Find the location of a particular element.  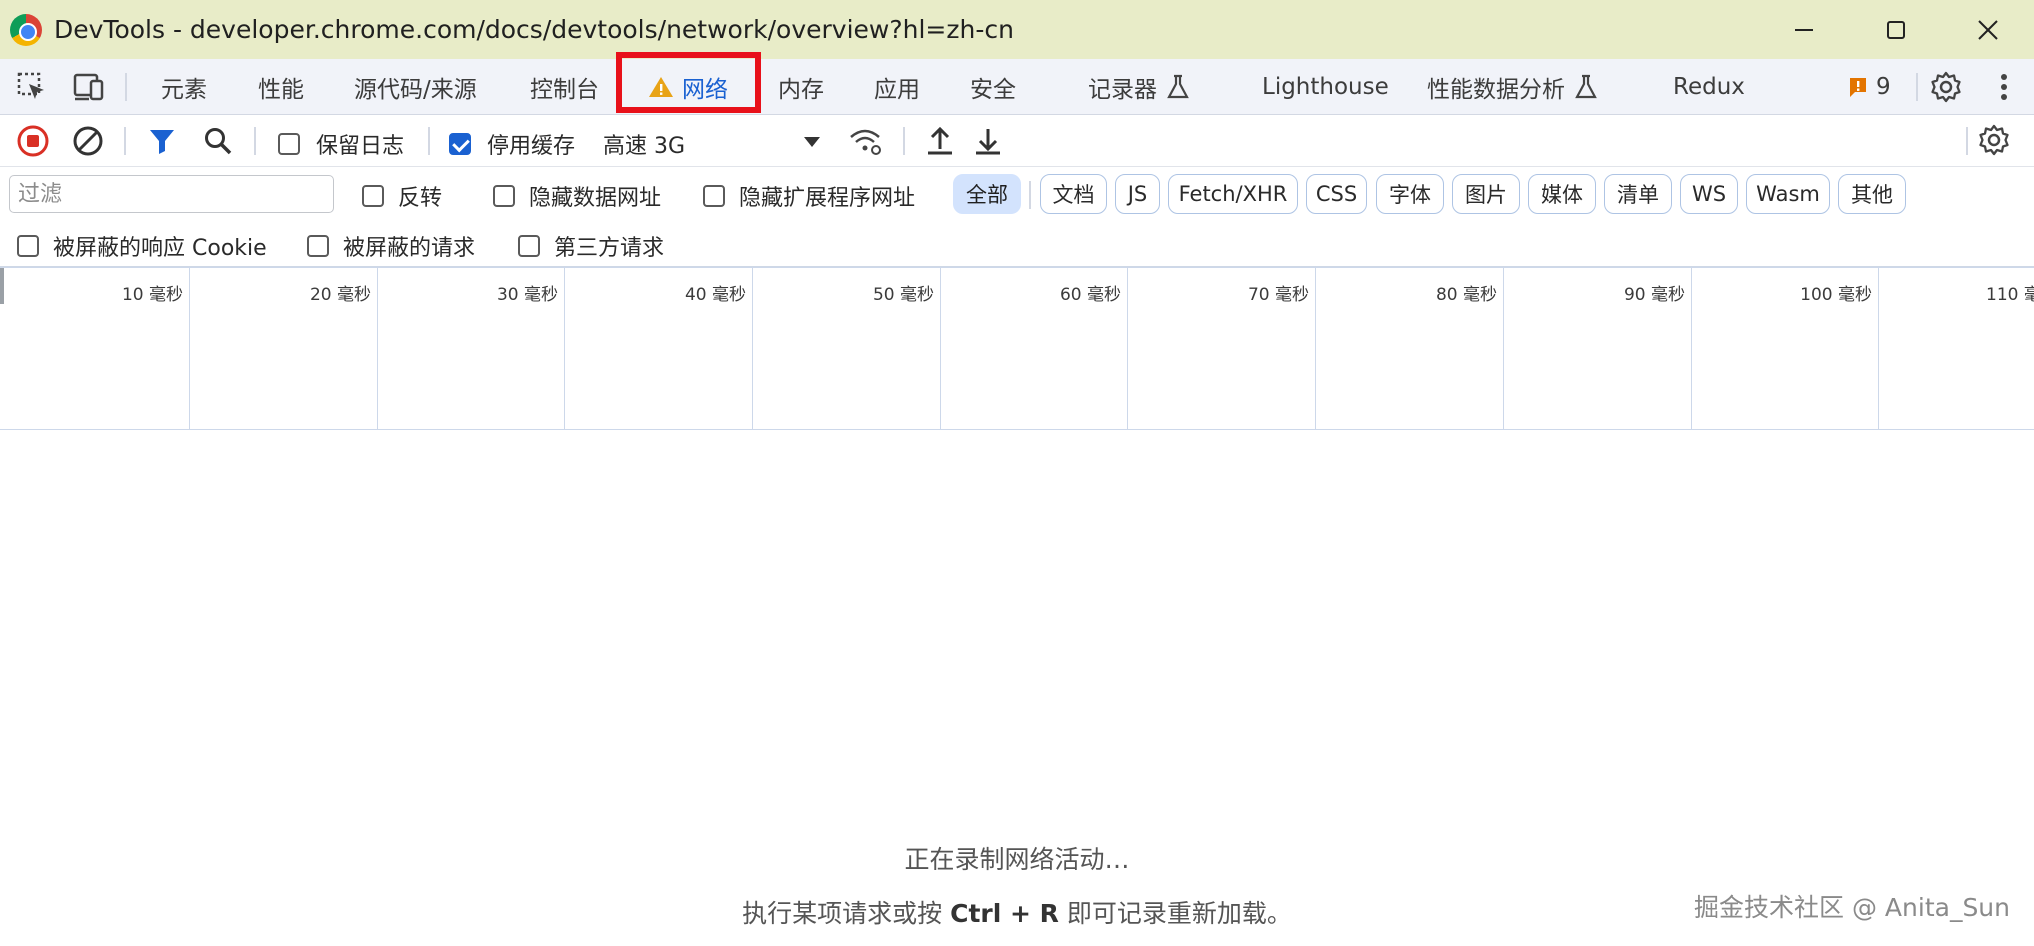

filter-chip-doc: 文档 is located at coordinates (1073, 194).